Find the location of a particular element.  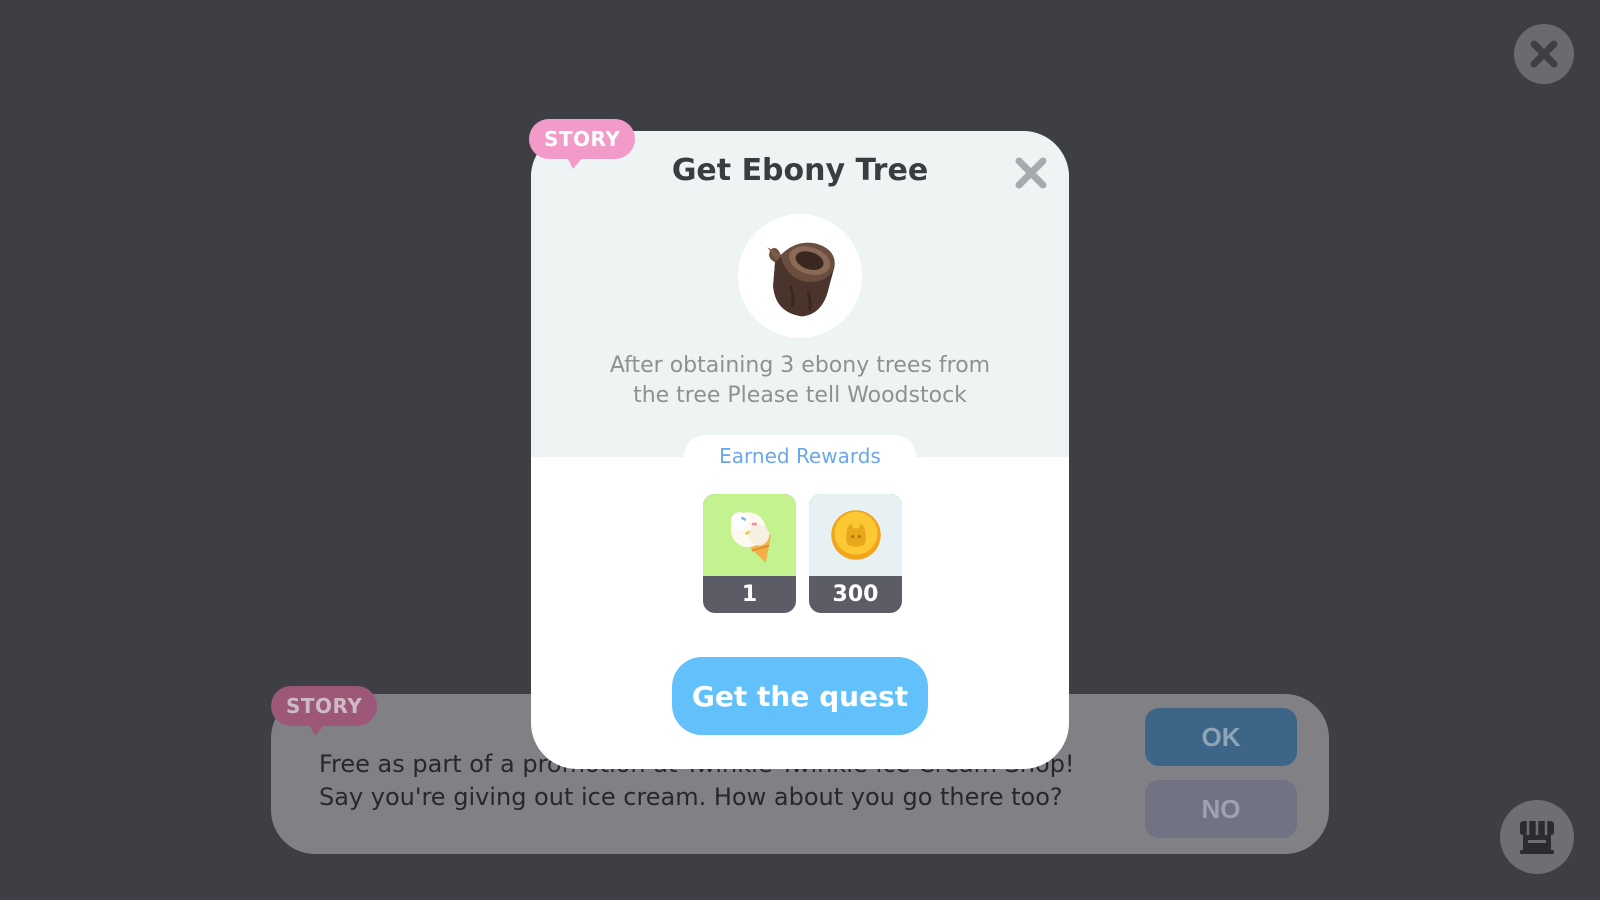

shop-button is located at coordinates (1537, 837).